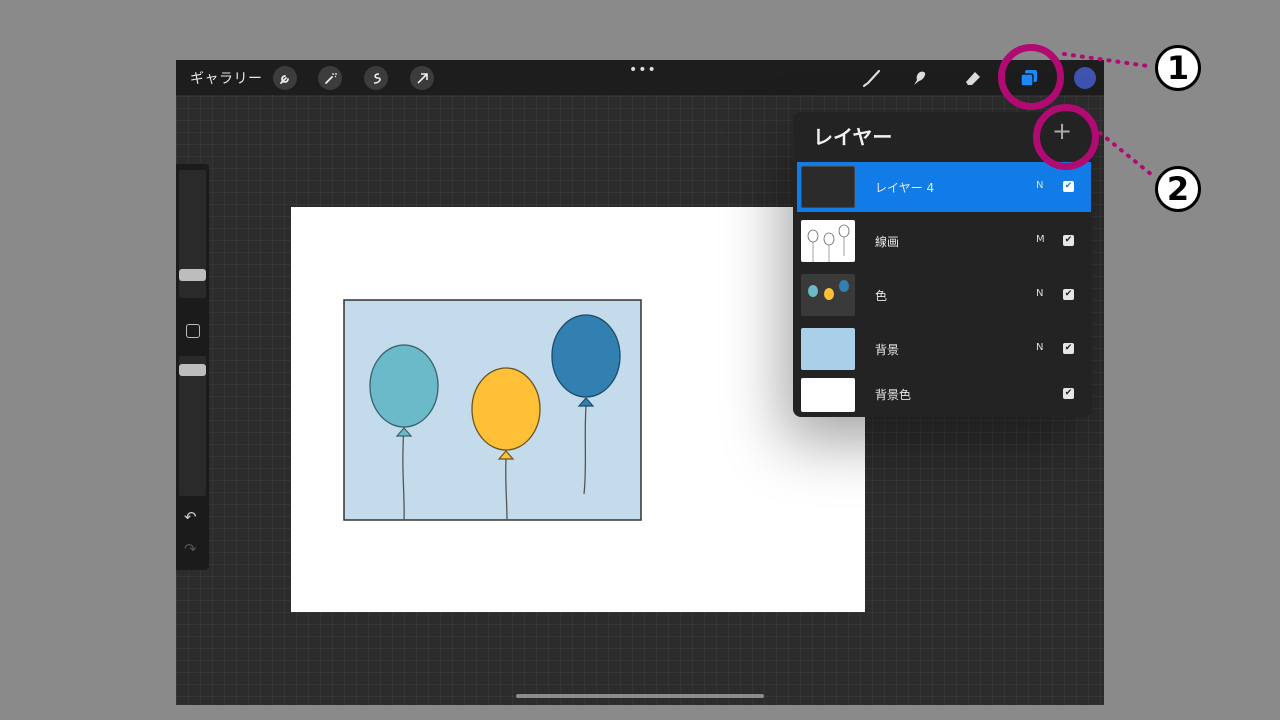 The height and width of the screenshot is (720, 1280). Describe the element at coordinates (1031, 77) in the screenshot. I see `annotation-ring-layers-button` at that location.